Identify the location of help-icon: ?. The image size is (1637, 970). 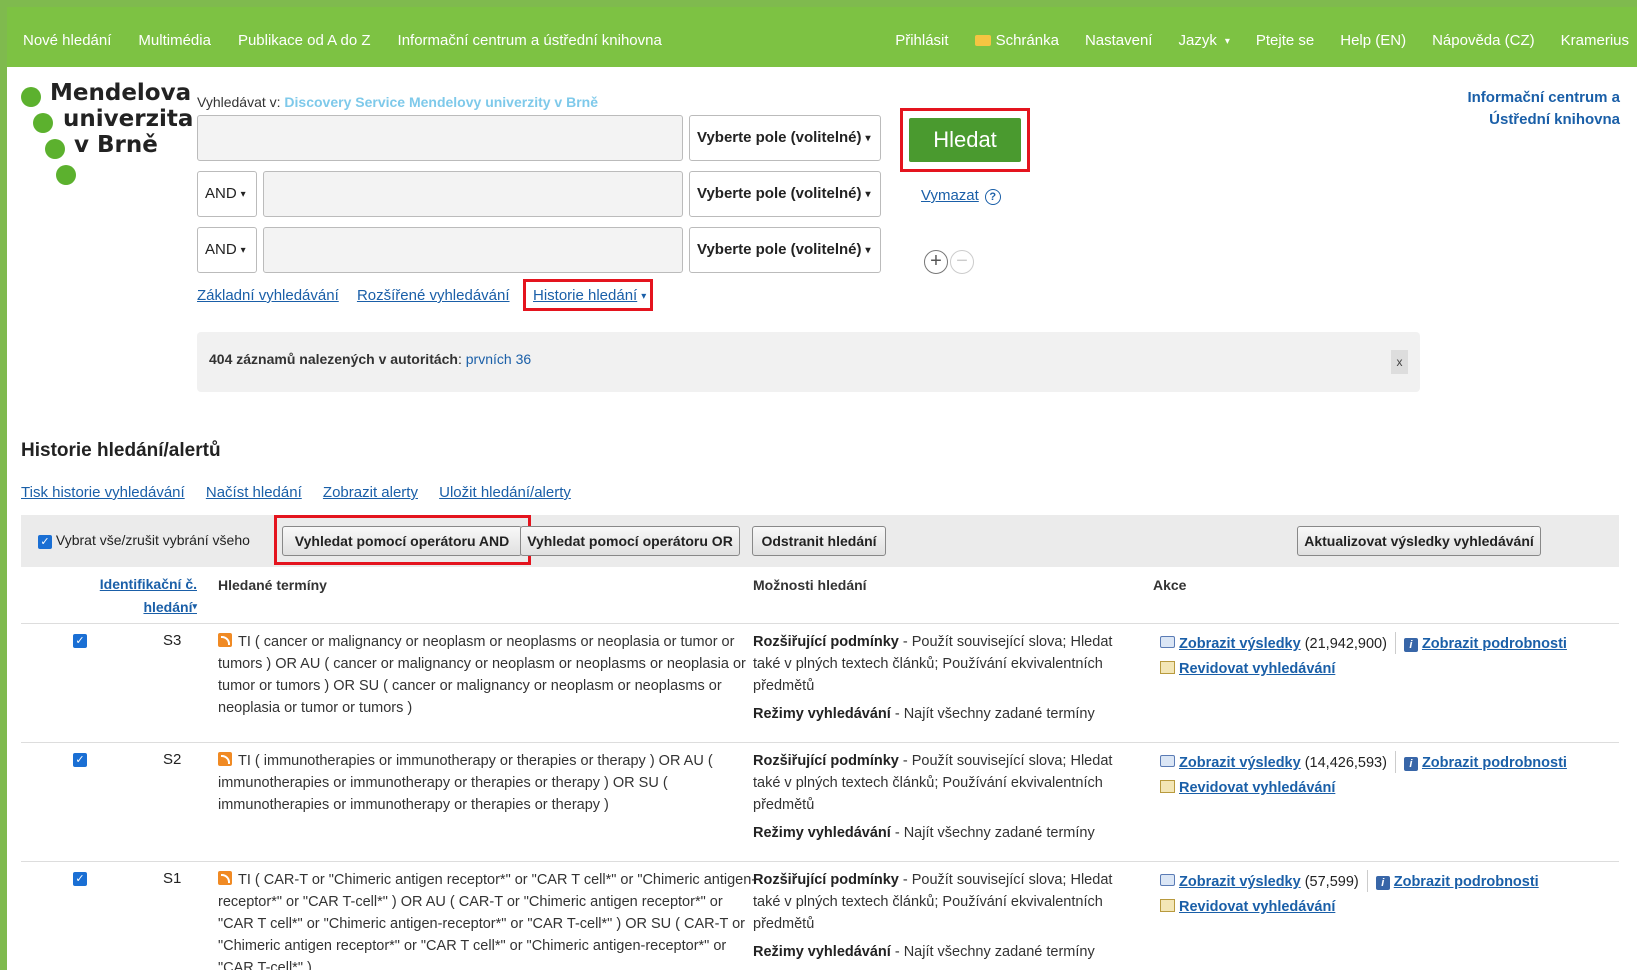
(992, 197).